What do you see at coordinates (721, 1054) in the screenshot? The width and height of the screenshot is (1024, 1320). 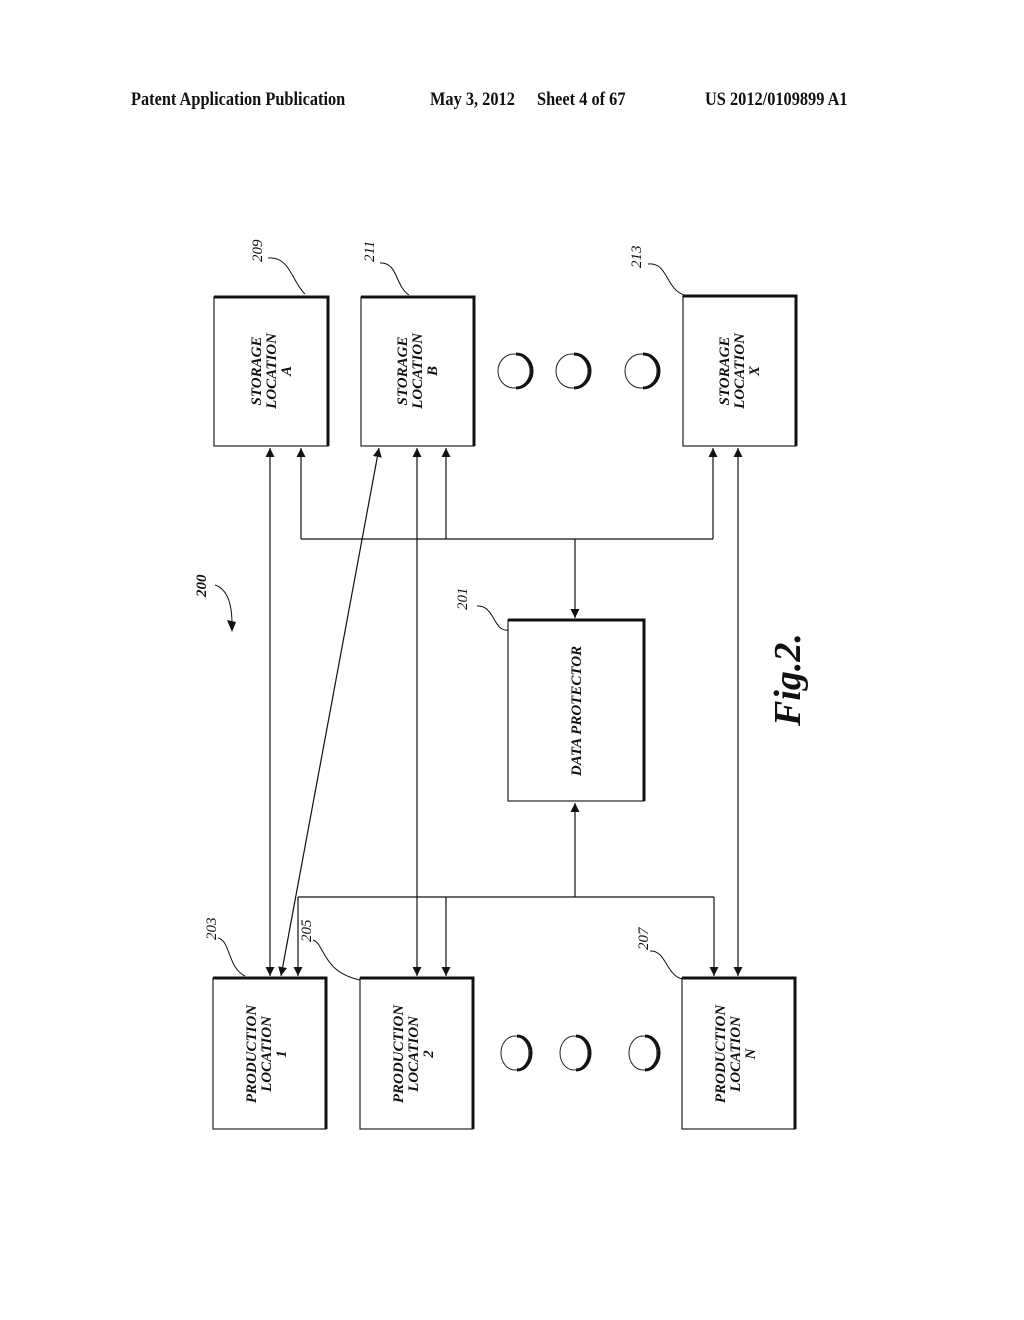 I see `production-n-label-line1: PRODUCTION` at bounding box center [721, 1054].